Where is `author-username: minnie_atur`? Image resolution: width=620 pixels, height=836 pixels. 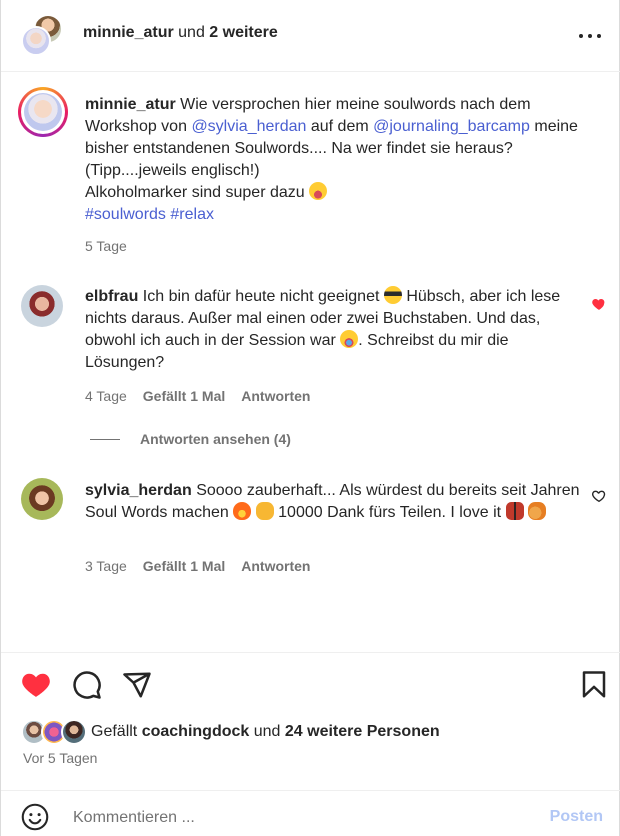 author-username: minnie_atur is located at coordinates (128, 32).